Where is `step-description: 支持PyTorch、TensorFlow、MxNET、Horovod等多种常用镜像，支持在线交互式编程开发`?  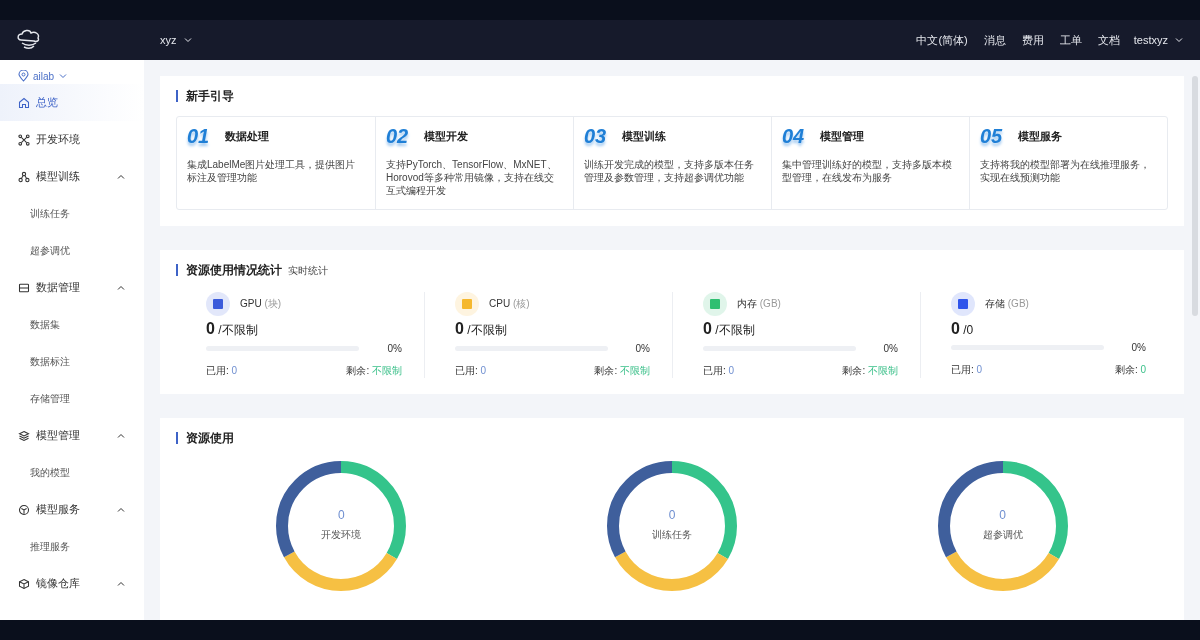 step-description: 支持PyTorch、TensorFlow、MxNET、Horovod等多种常用镜像，支持在线交互式编程开发 is located at coordinates (472, 177).